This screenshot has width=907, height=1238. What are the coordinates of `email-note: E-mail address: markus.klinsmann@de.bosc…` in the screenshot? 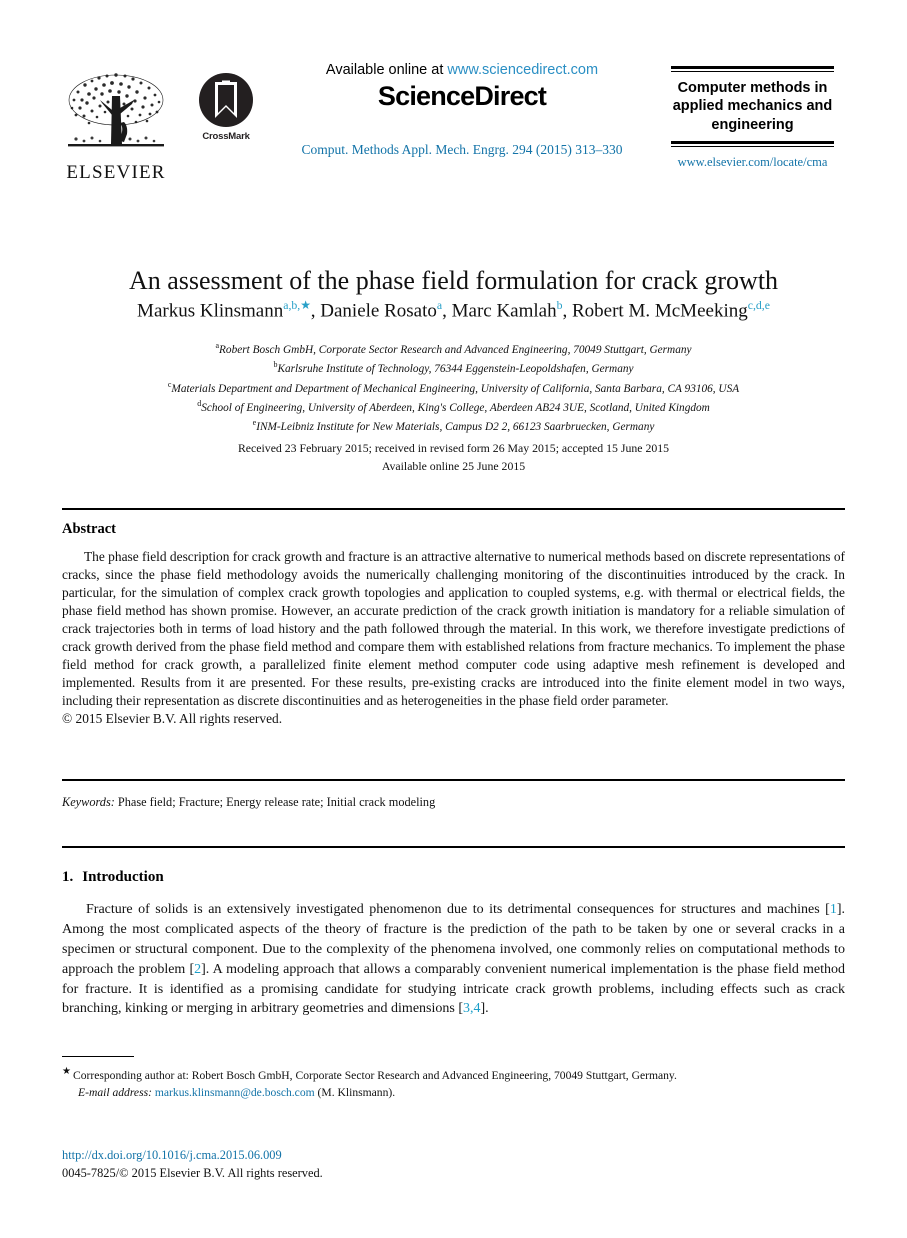 It's located at (453, 1092).